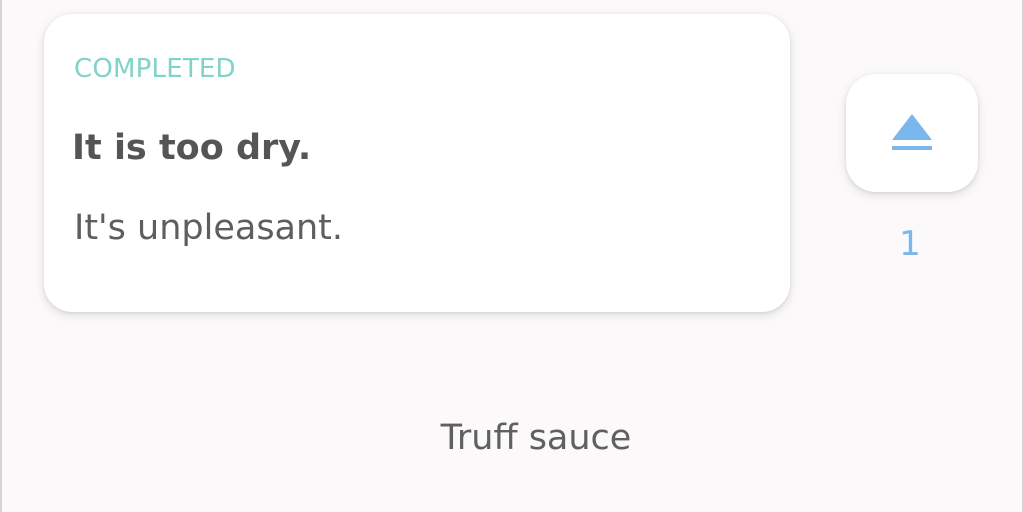 The image size is (1024, 512). What do you see at coordinates (155, 69) in the screenshot?
I see `status-label: COMPLETED` at bounding box center [155, 69].